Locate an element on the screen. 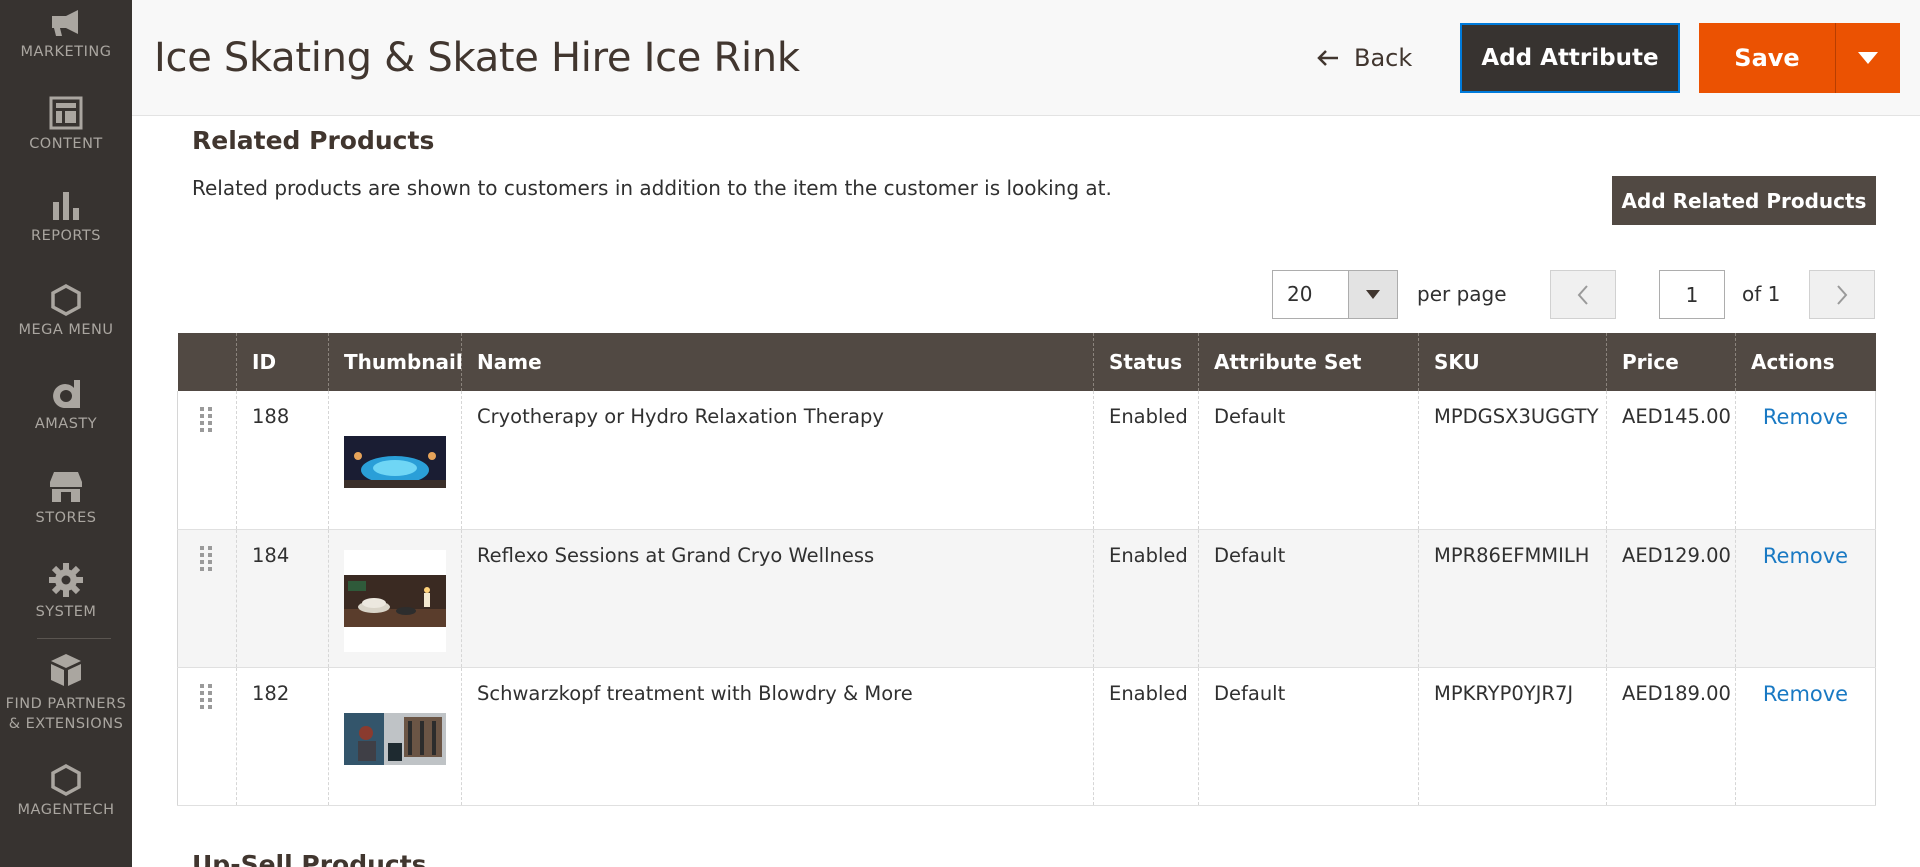 This screenshot has width=1920, height=867. nav-label: MEGA MENU is located at coordinates (66, 330).